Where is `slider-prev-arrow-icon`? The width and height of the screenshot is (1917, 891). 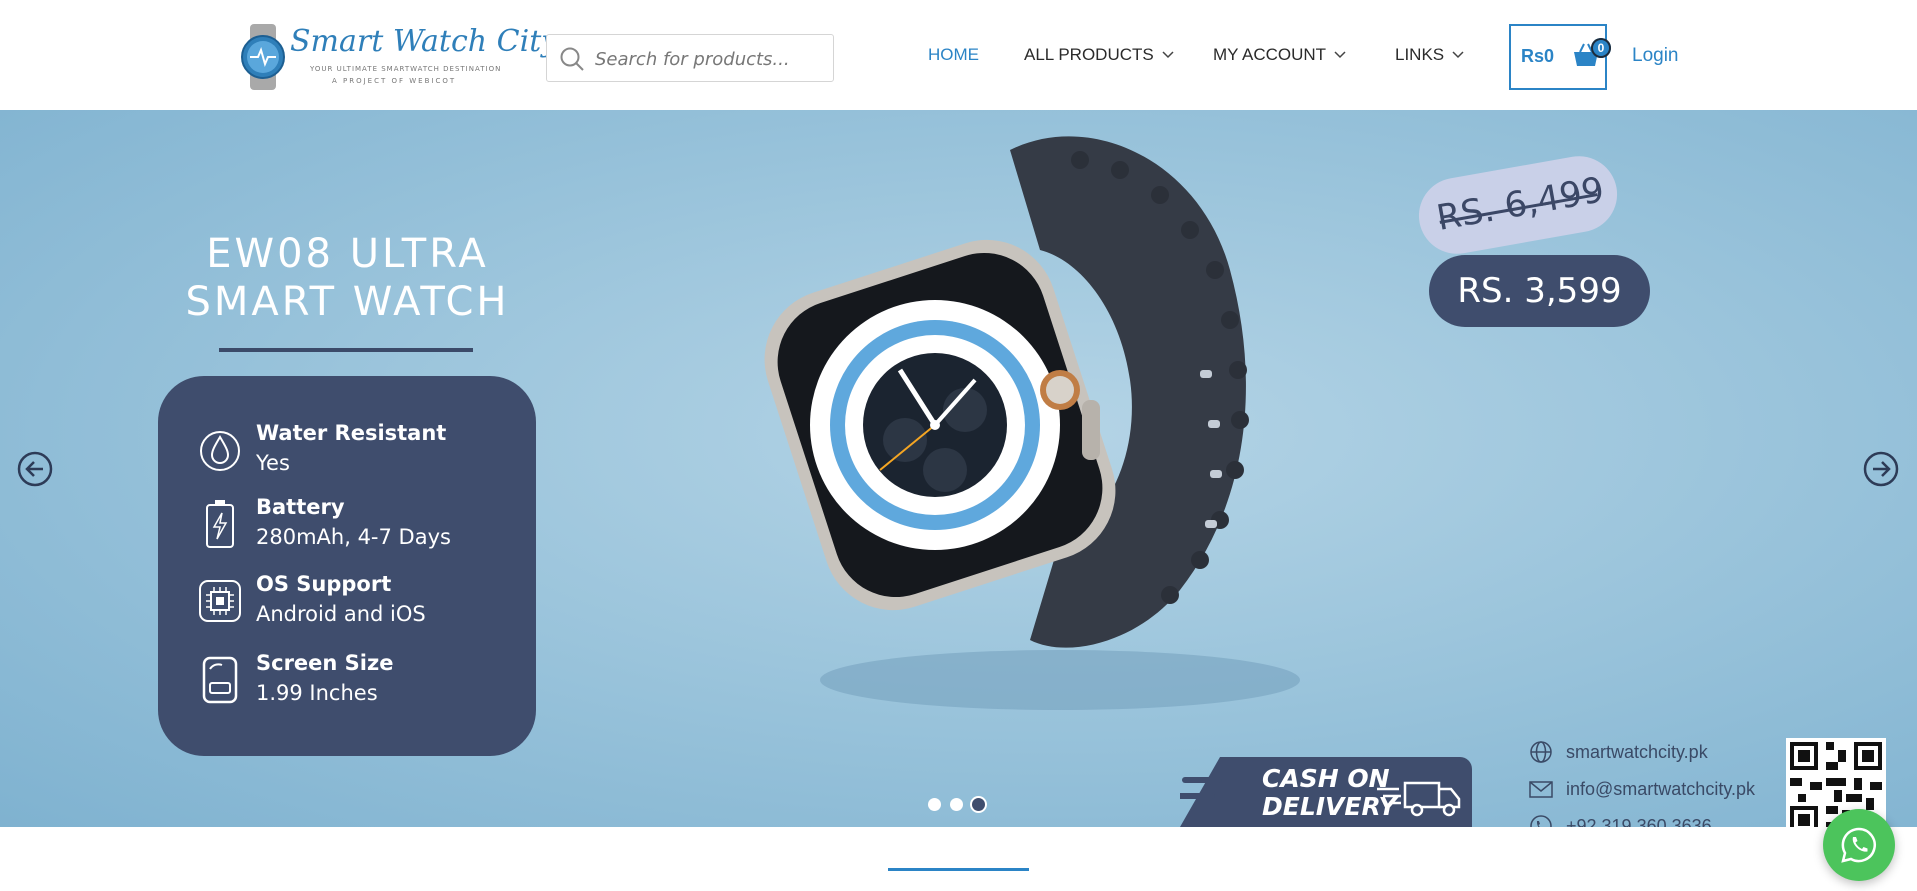 slider-prev-arrow-icon is located at coordinates (35, 469).